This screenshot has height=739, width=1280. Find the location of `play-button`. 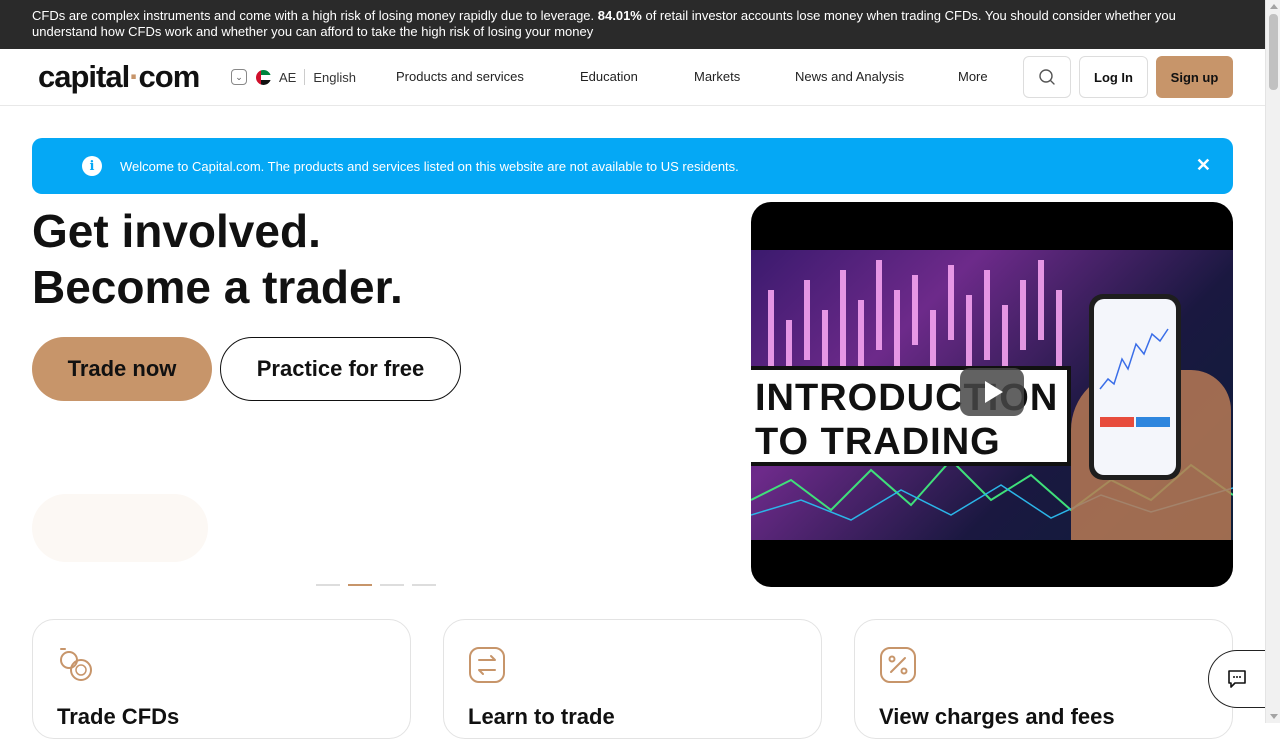

play-button is located at coordinates (992, 392).